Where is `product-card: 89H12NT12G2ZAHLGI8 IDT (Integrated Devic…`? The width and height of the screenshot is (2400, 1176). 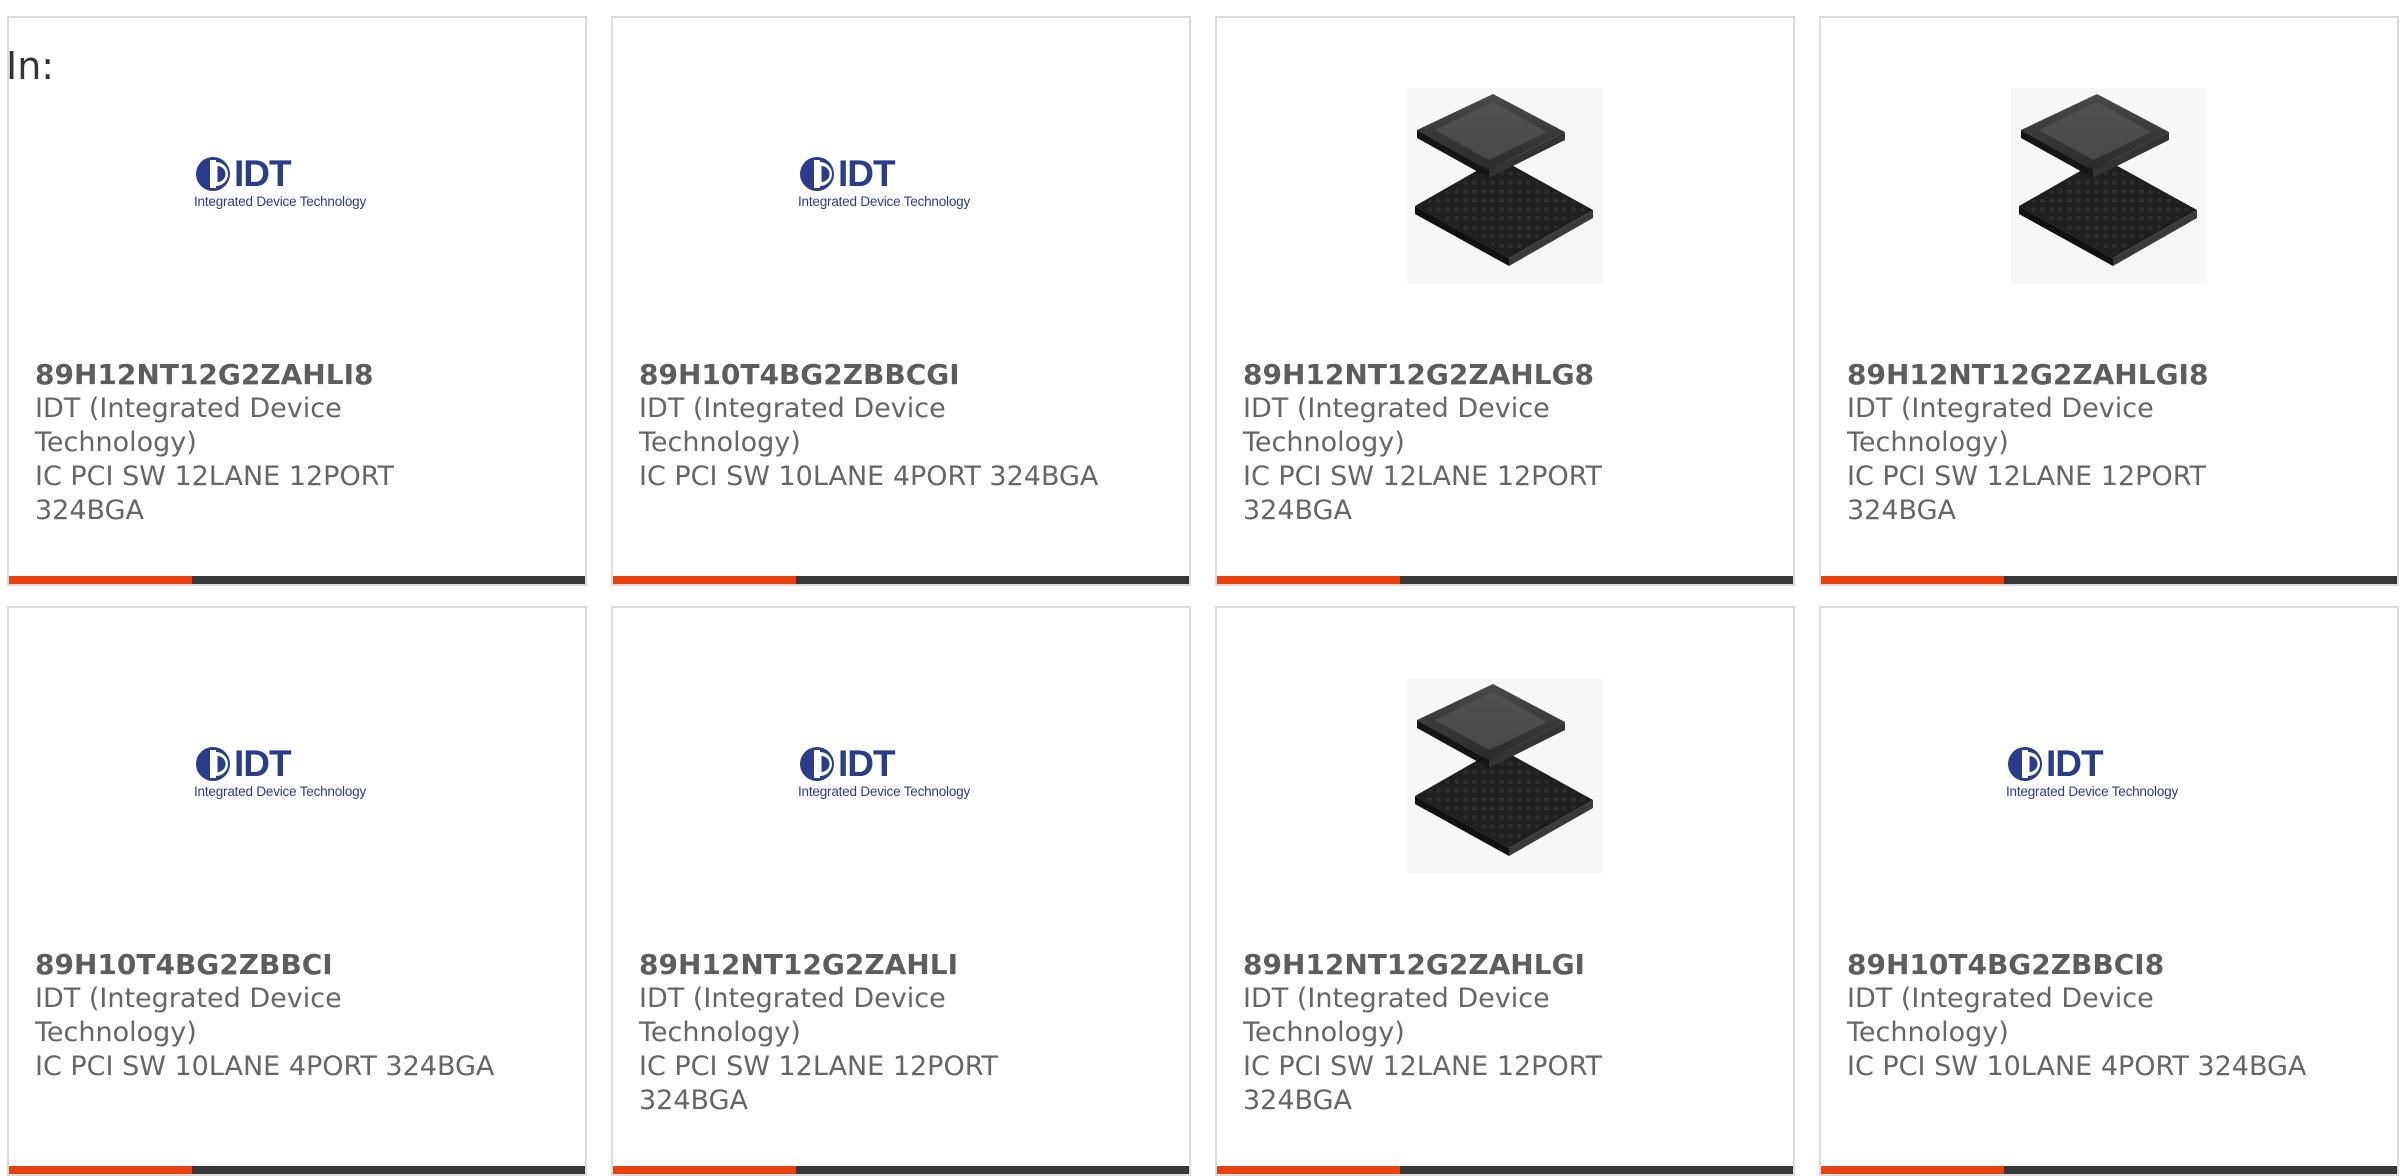 product-card: 89H12NT12G2ZAHLGI8 IDT (Integrated Devic… is located at coordinates (2109, 301).